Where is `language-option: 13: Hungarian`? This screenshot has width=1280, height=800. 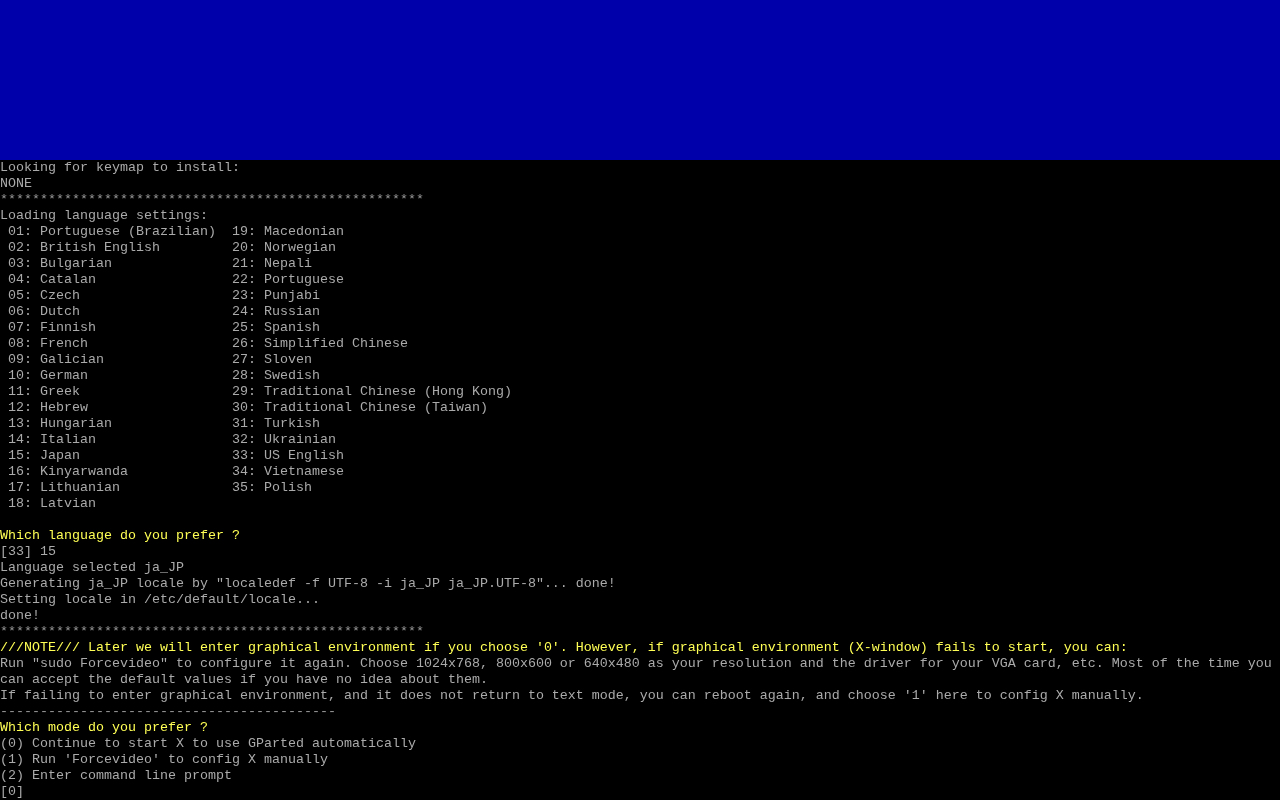 language-option: 13: Hungarian is located at coordinates (60, 424).